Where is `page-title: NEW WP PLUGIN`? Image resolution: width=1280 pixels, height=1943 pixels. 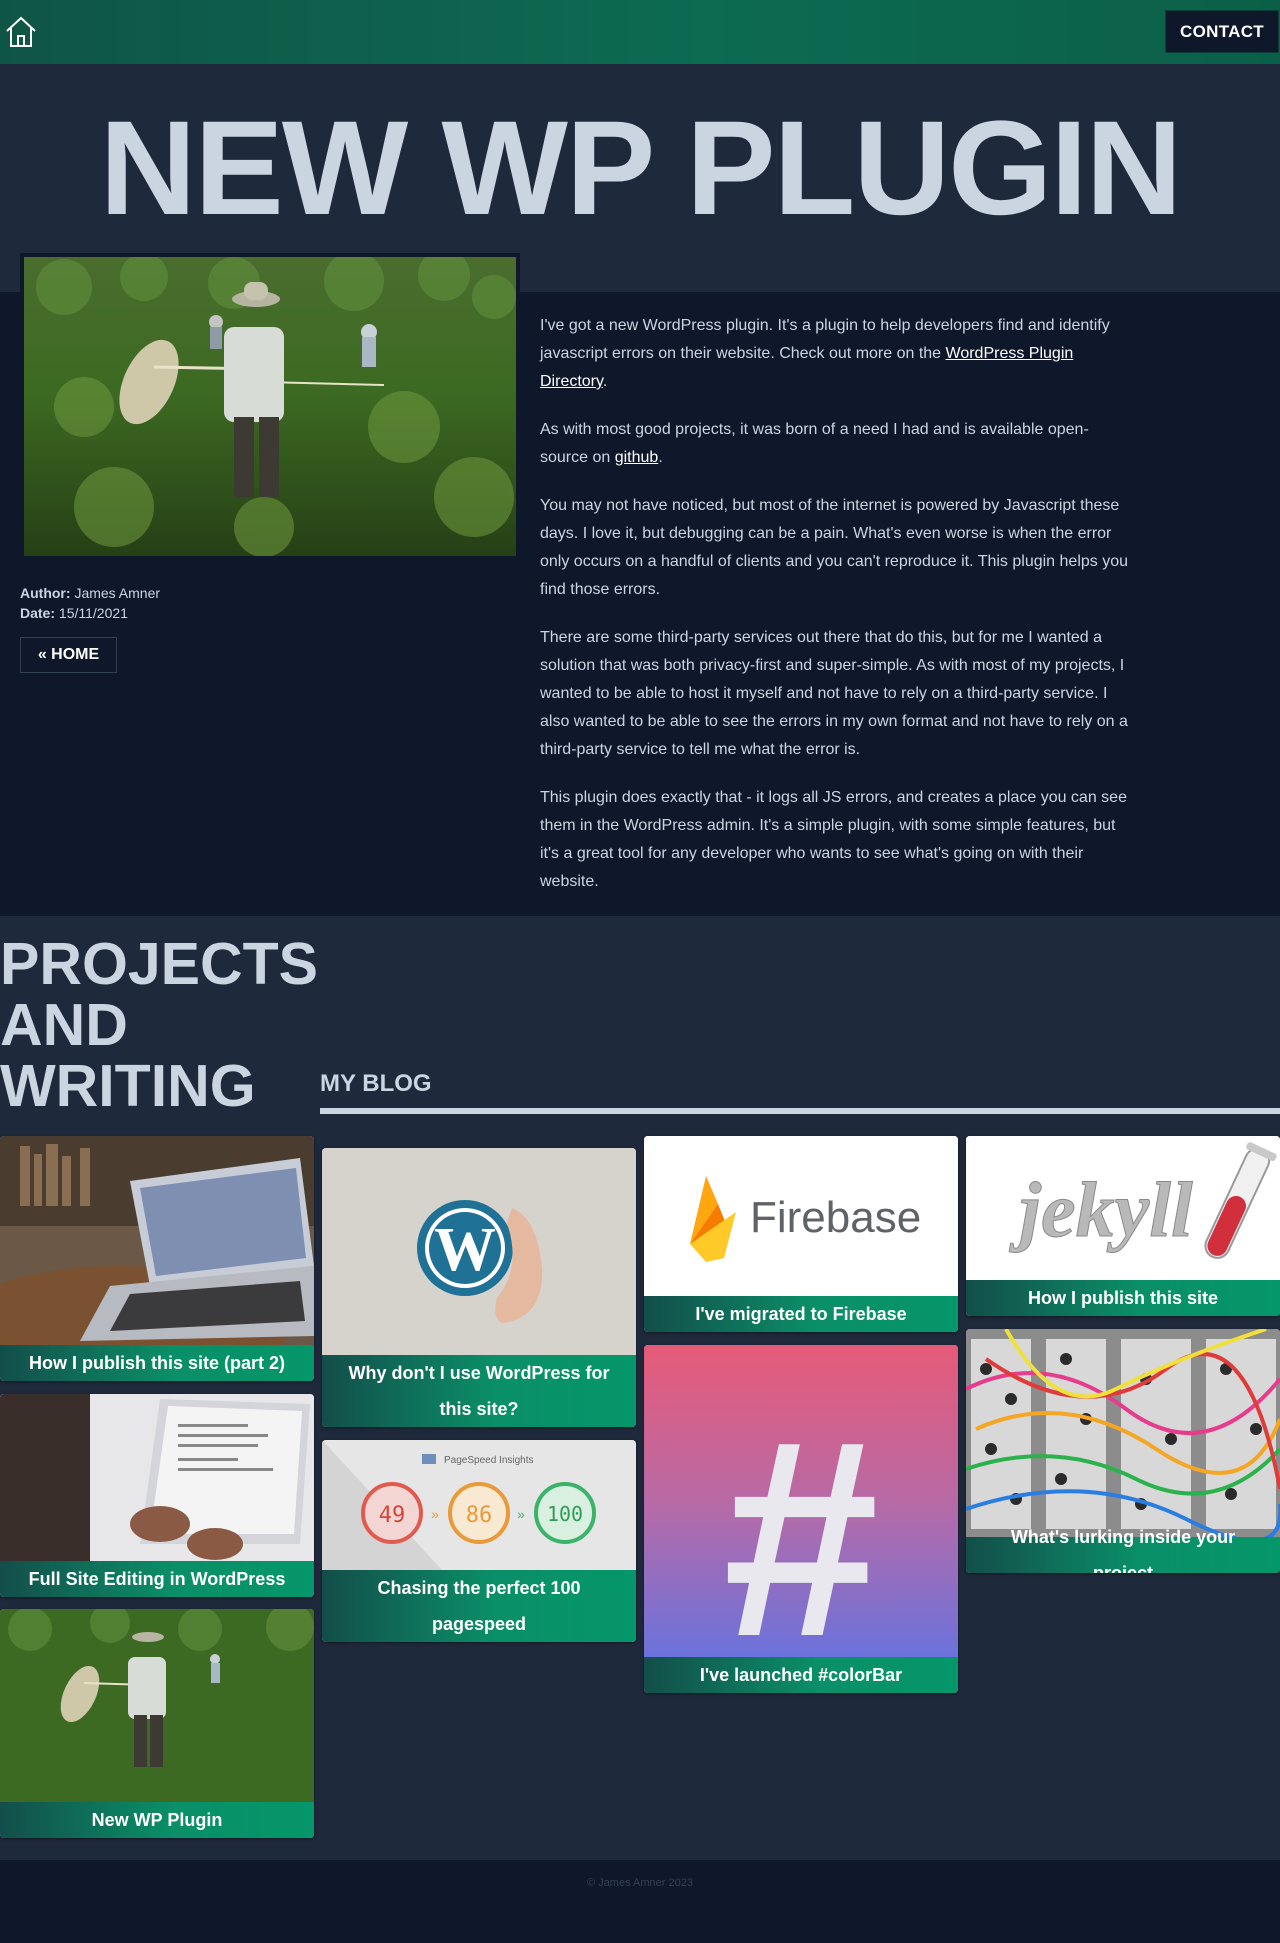 page-title: NEW WP PLUGIN is located at coordinates (641, 168).